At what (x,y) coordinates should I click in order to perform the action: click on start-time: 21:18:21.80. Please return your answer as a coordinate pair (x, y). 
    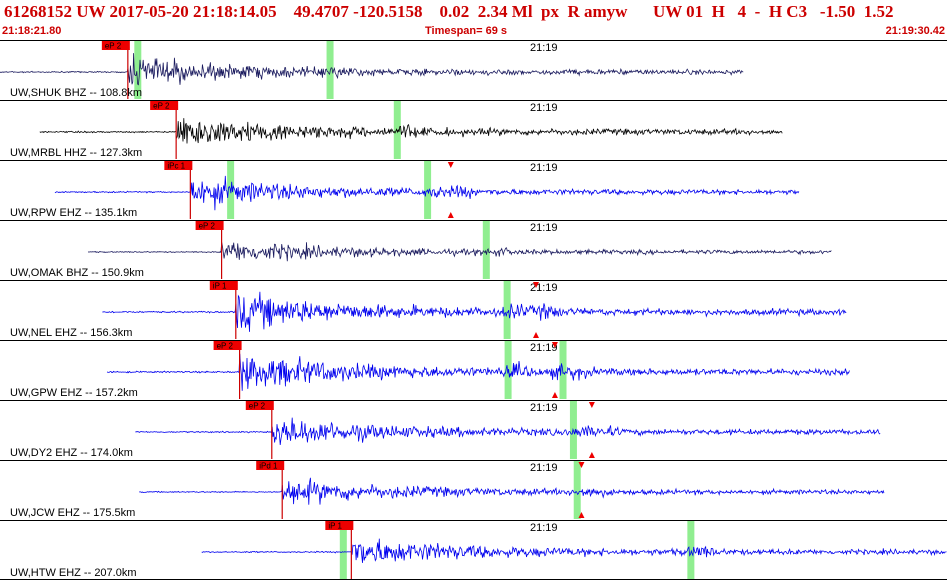
    Looking at the image, I should click on (32, 31).